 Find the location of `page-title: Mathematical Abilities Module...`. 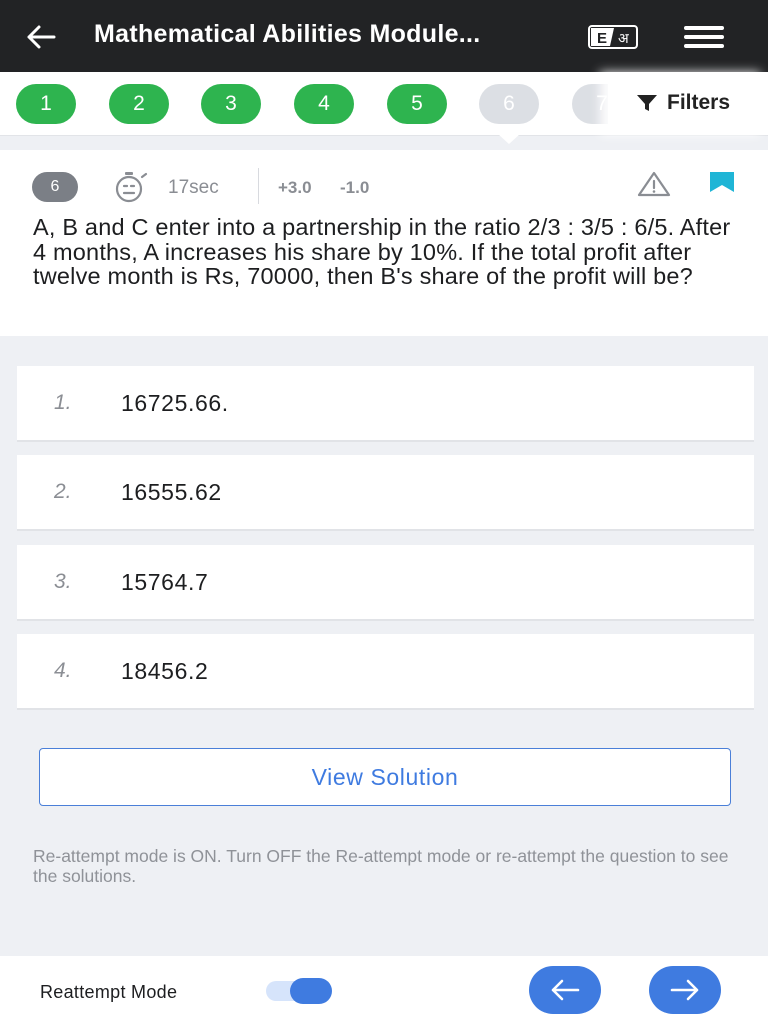

page-title: Mathematical Abilities Module... is located at coordinates (287, 34).